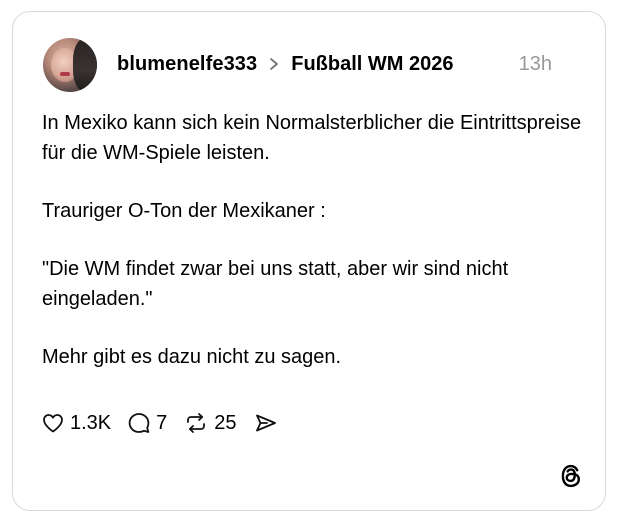 The width and height of the screenshot is (620, 524). I want to click on comment-bubble-icon, so click(139, 423).